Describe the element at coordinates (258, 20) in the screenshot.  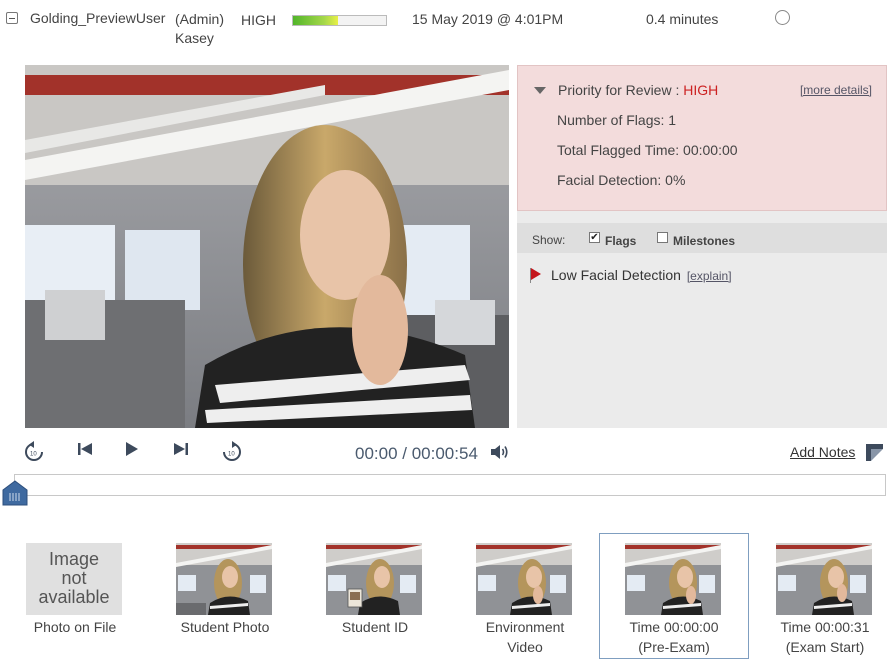
I see `priority-level-text: HIGH` at that location.